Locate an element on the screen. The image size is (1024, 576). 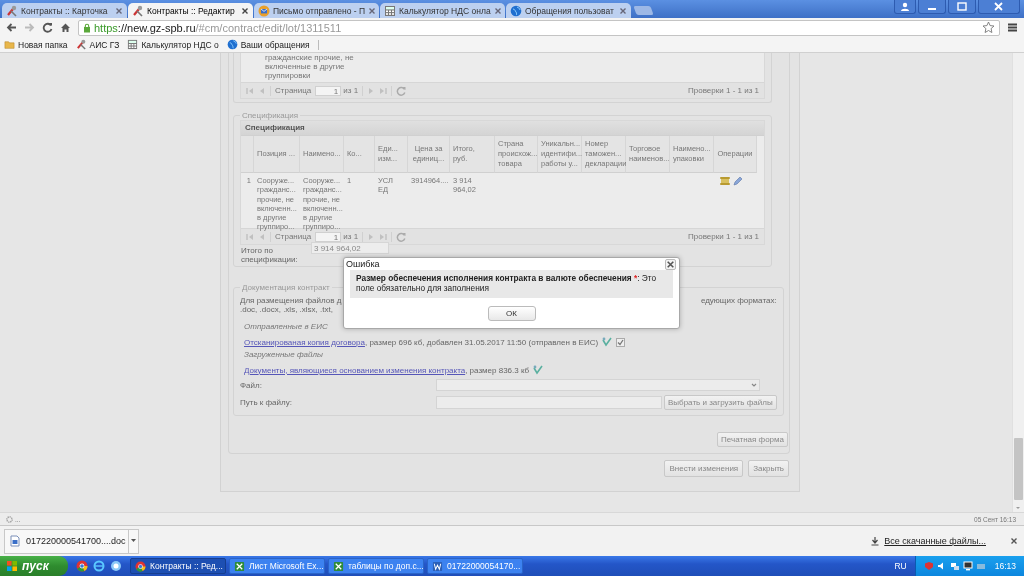
download-icon is located at coordinates (875, 541).